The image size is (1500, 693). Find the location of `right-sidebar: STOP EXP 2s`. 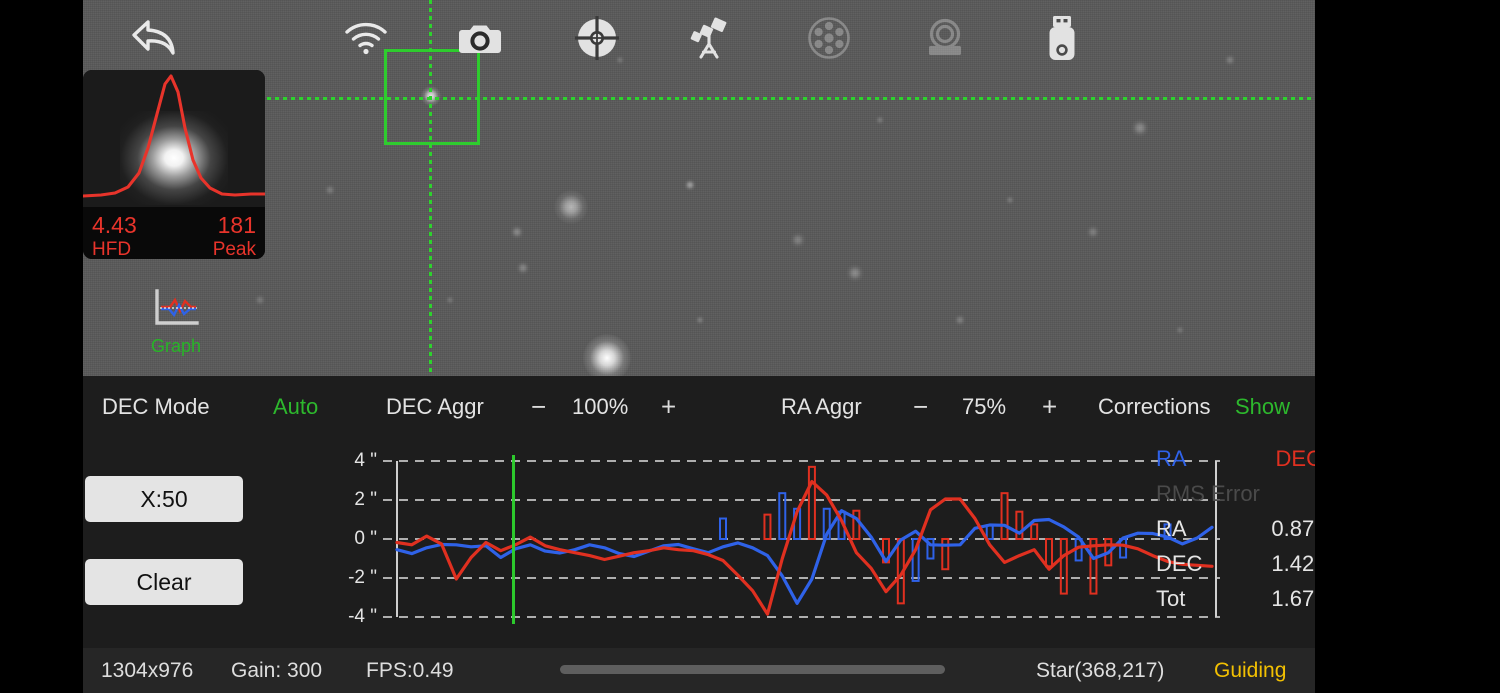

right-sidebar: STOP EXP 2s is located at coordinates (1407, 346).